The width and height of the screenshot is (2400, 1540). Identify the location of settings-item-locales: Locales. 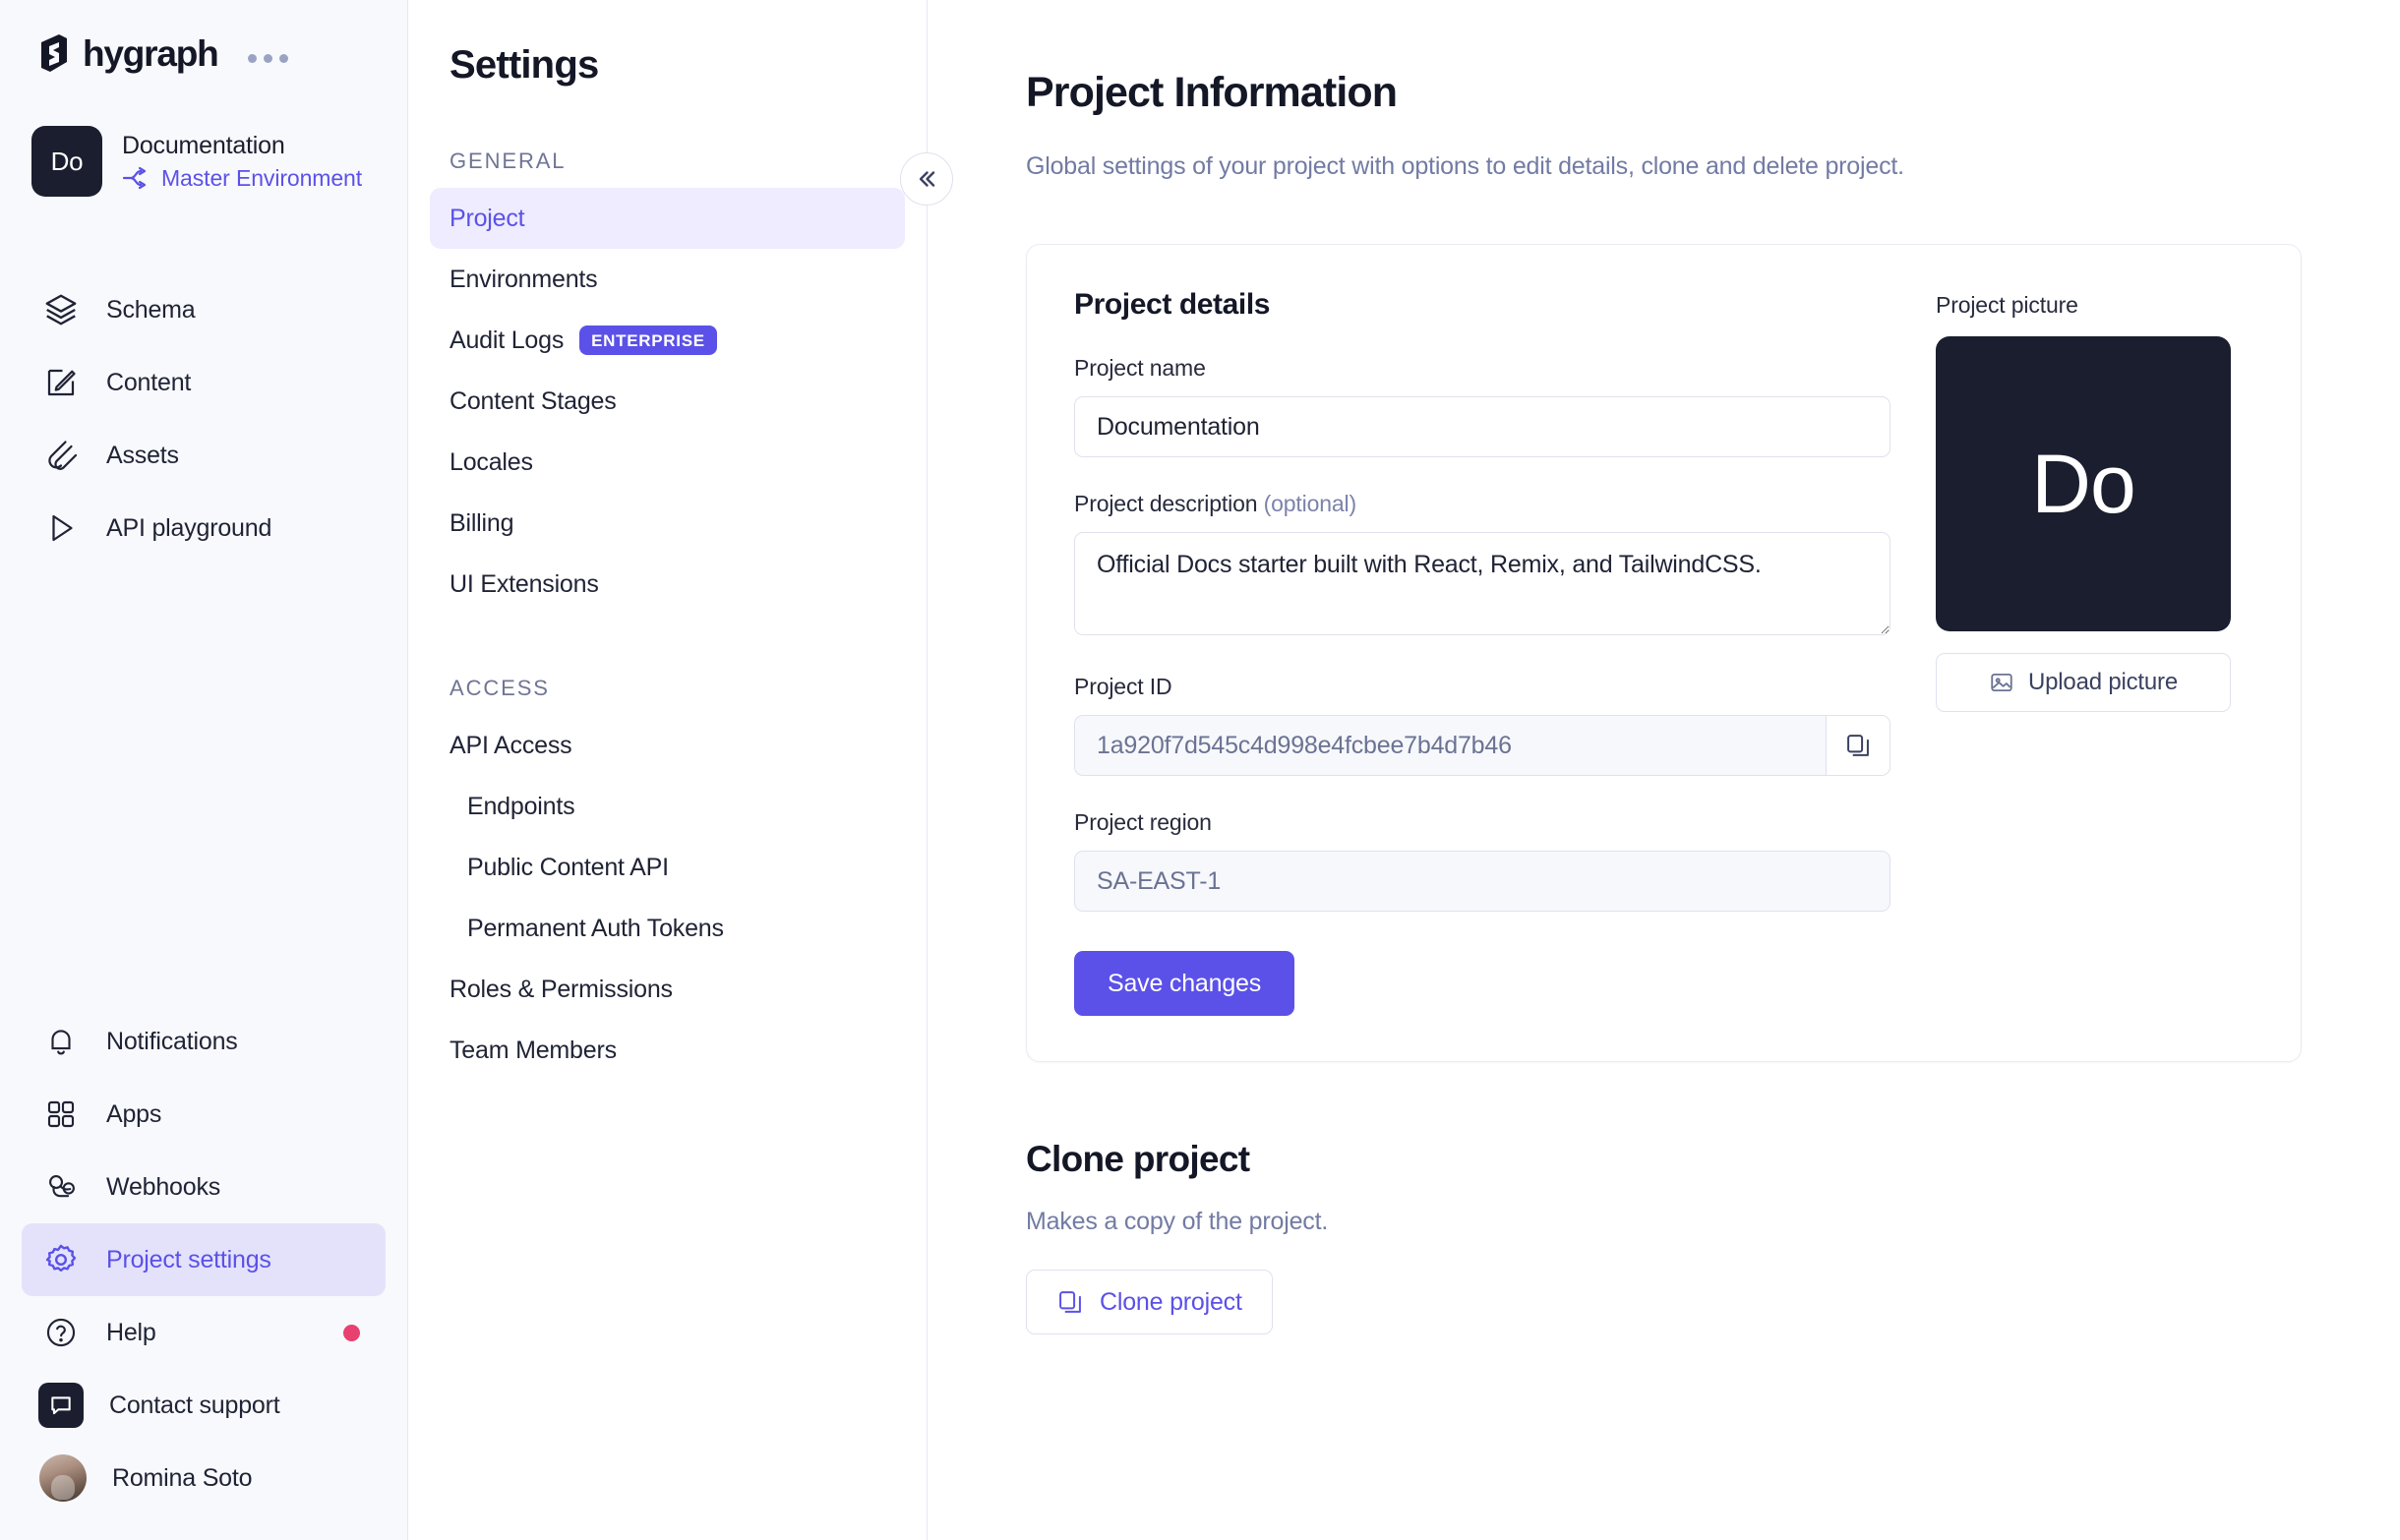
(667, 463).